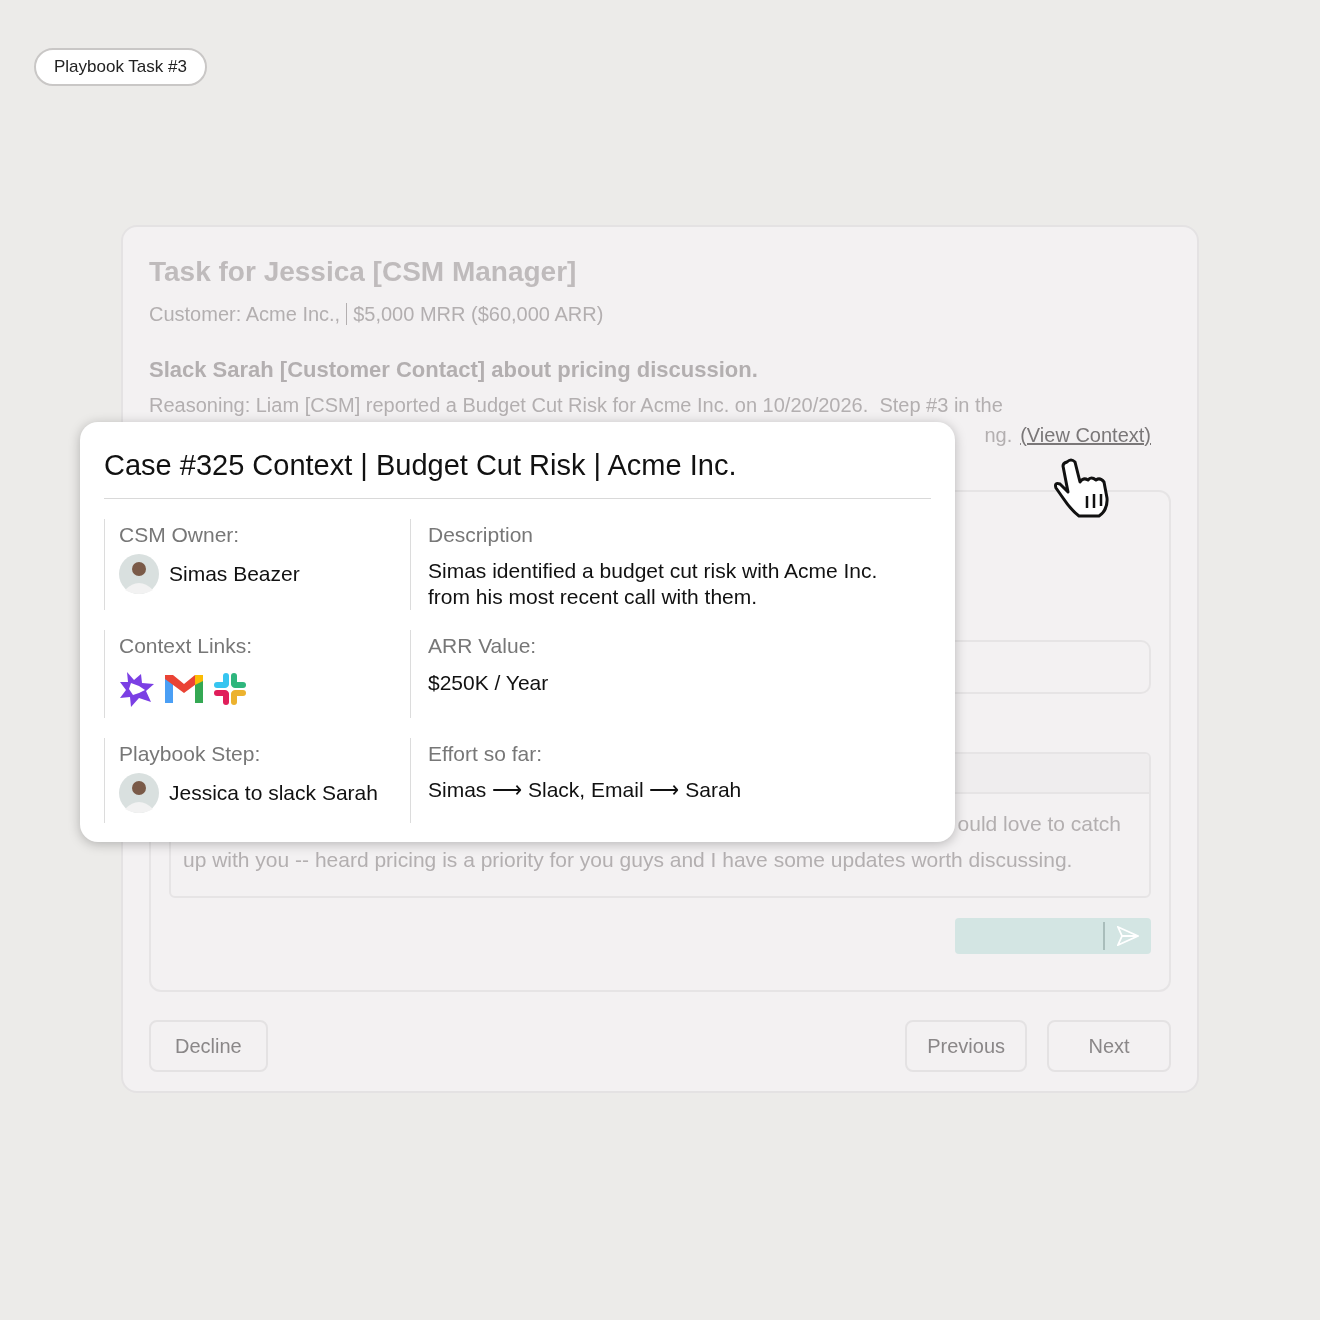 This screenshot has width=1320, height=1320. I want to click on revenue-text: $5,000 MRR ($60,000 ARR), so click(478, 314).